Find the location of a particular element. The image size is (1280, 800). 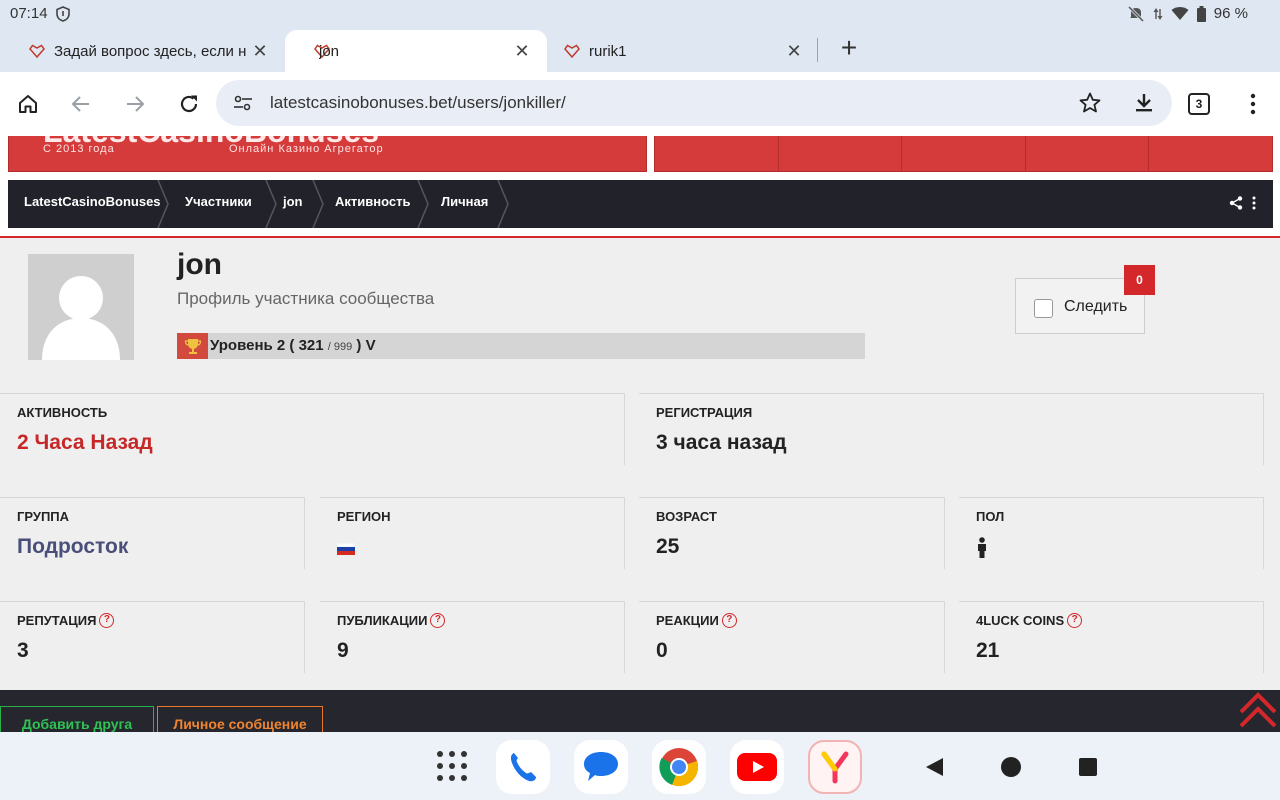

profile-name: jon is located at coordinates (199, 264).